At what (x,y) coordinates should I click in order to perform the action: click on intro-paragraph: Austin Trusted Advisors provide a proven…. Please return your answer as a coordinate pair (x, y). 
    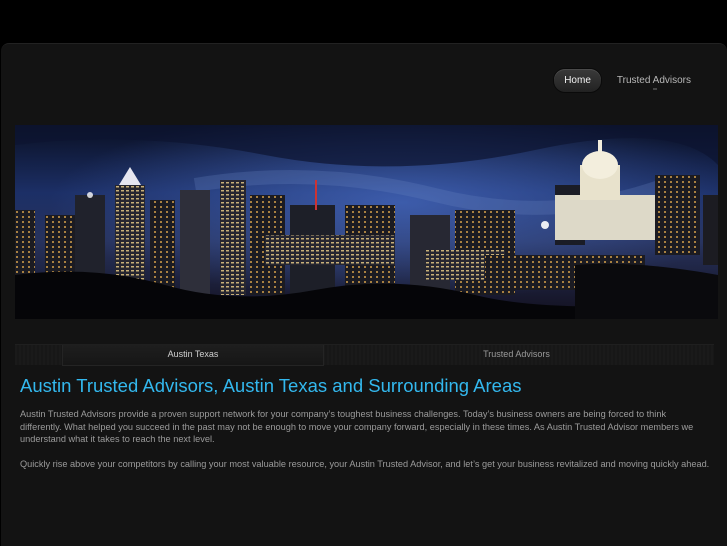
    Looking at the image, I should click on (357, 426).